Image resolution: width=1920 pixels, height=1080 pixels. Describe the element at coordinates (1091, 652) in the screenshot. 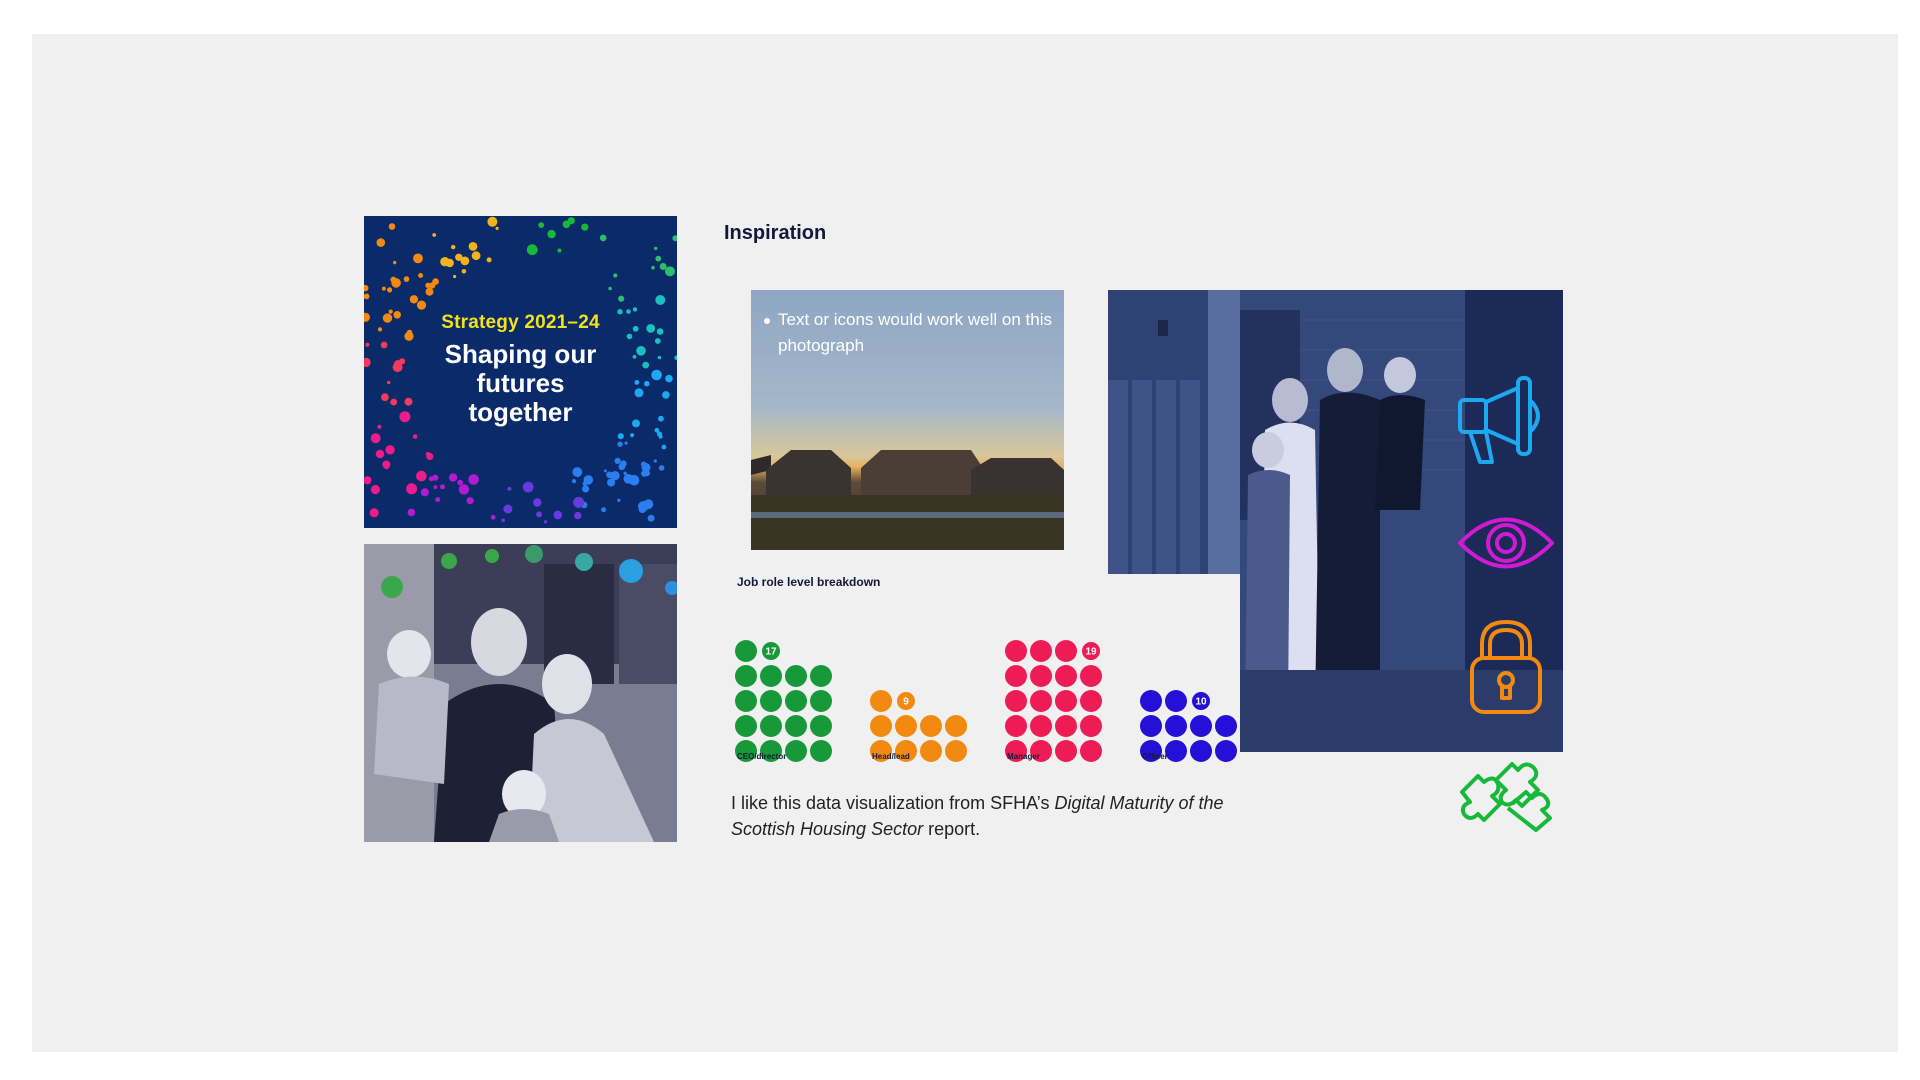

I see `value-label: 19` at that location.